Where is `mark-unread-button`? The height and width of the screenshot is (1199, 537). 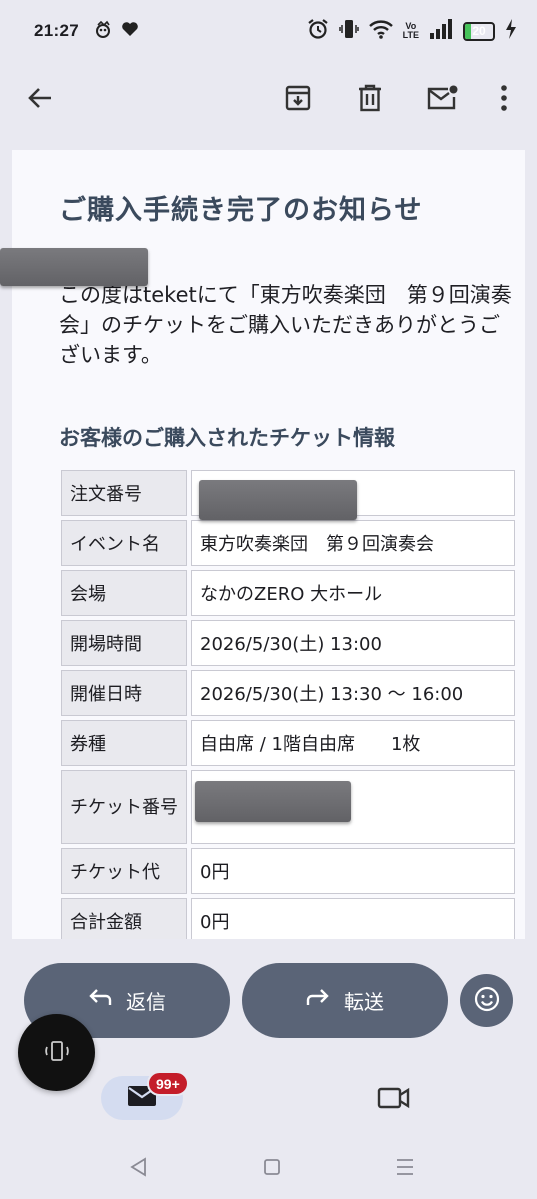
mark-unread-button is located at coordinates (442, 100).